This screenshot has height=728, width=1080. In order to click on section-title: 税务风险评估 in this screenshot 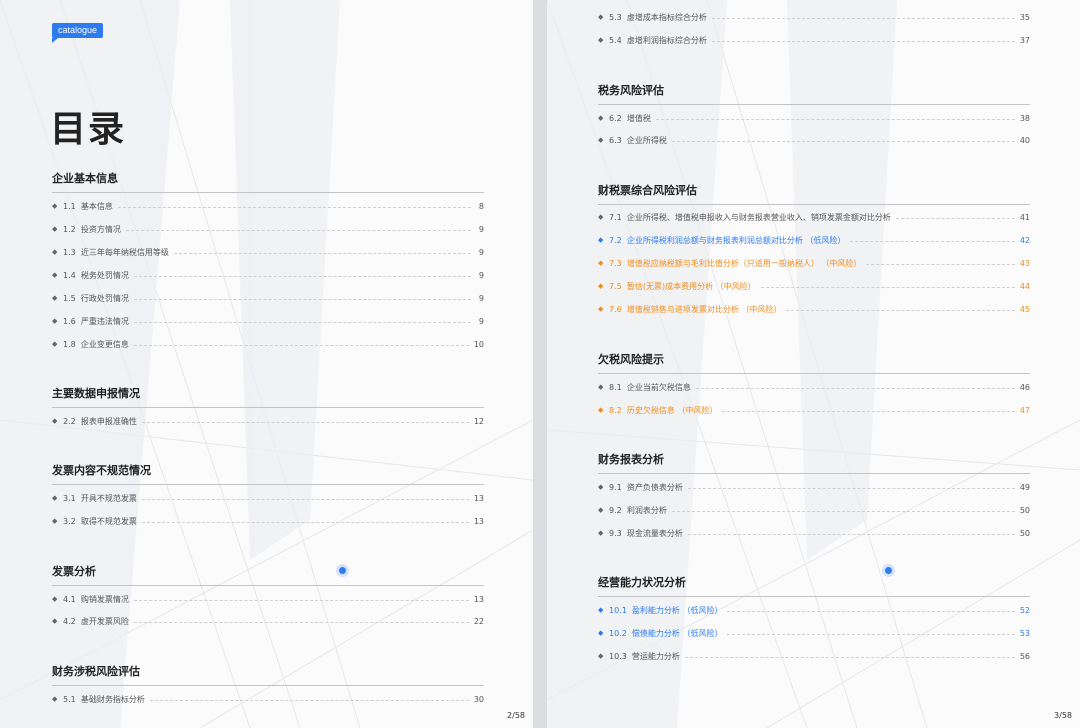, I will do `click(814, 93)`.